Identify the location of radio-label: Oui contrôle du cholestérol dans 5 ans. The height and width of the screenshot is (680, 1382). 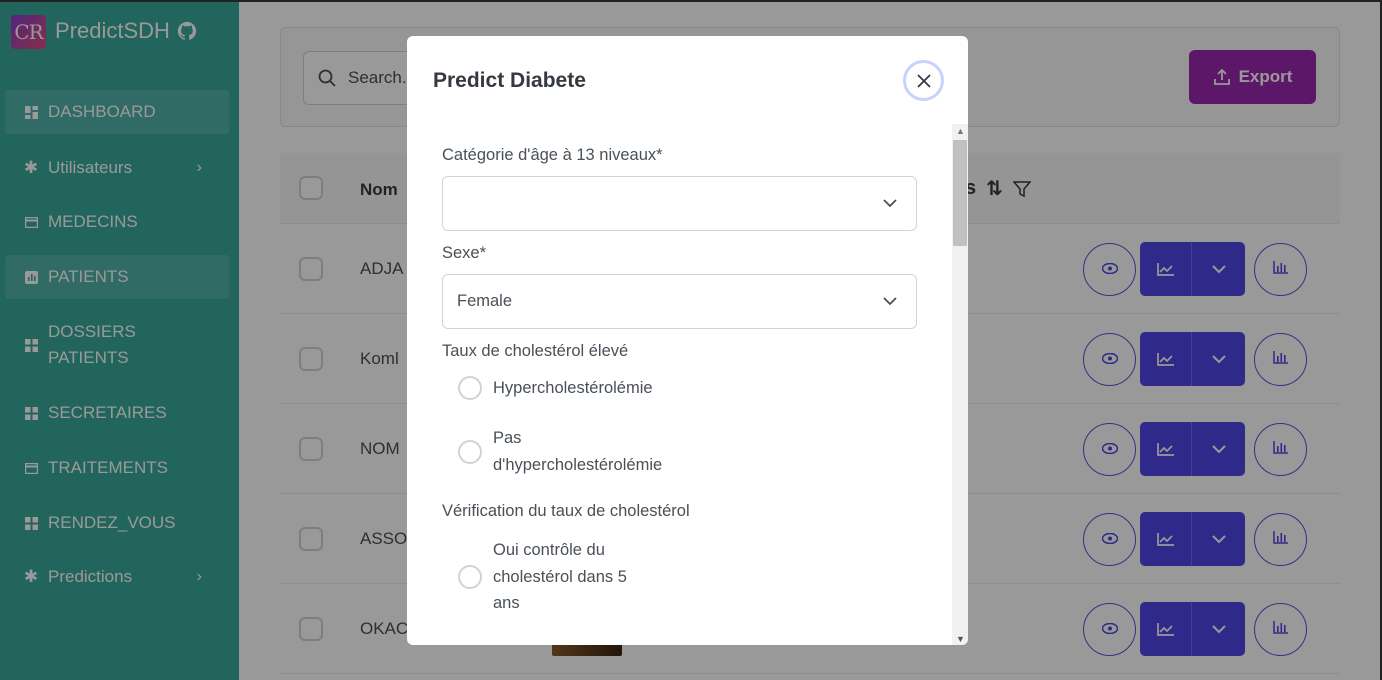
(560, 576).